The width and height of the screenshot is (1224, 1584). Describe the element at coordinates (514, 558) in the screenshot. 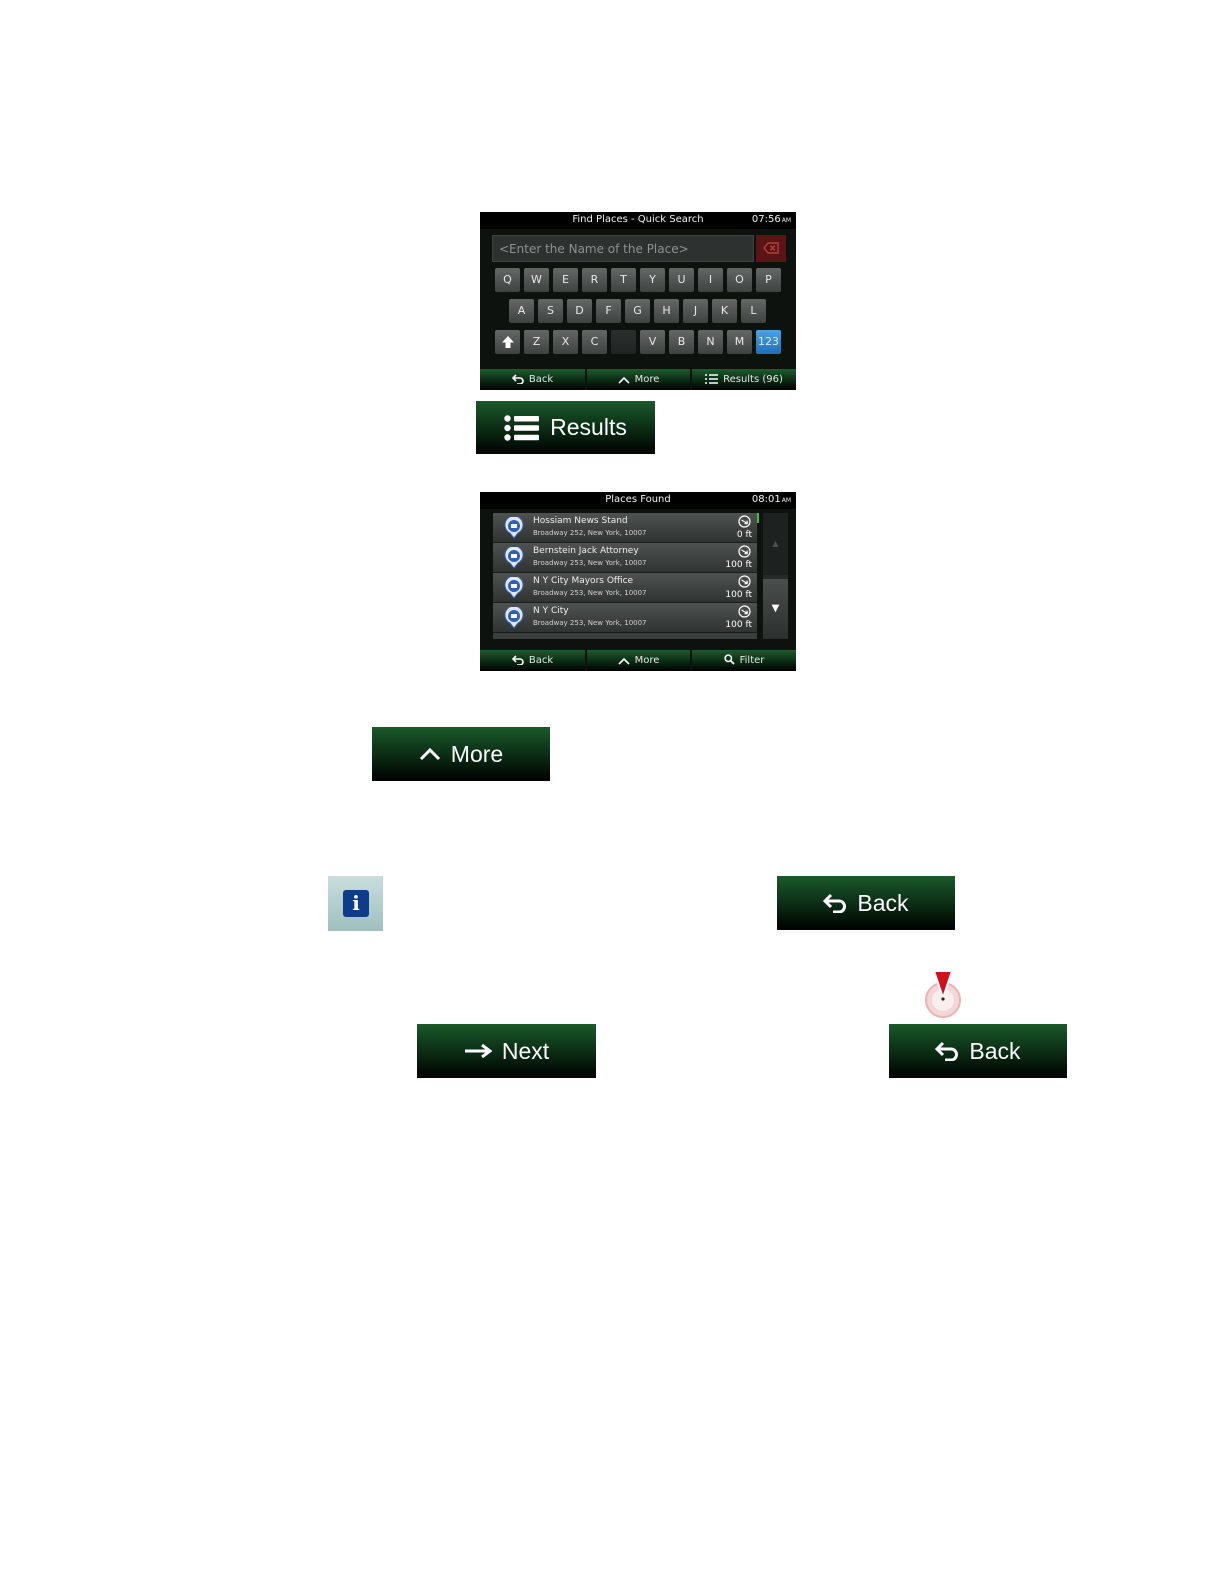

I see `briefcase-icon` at that location.